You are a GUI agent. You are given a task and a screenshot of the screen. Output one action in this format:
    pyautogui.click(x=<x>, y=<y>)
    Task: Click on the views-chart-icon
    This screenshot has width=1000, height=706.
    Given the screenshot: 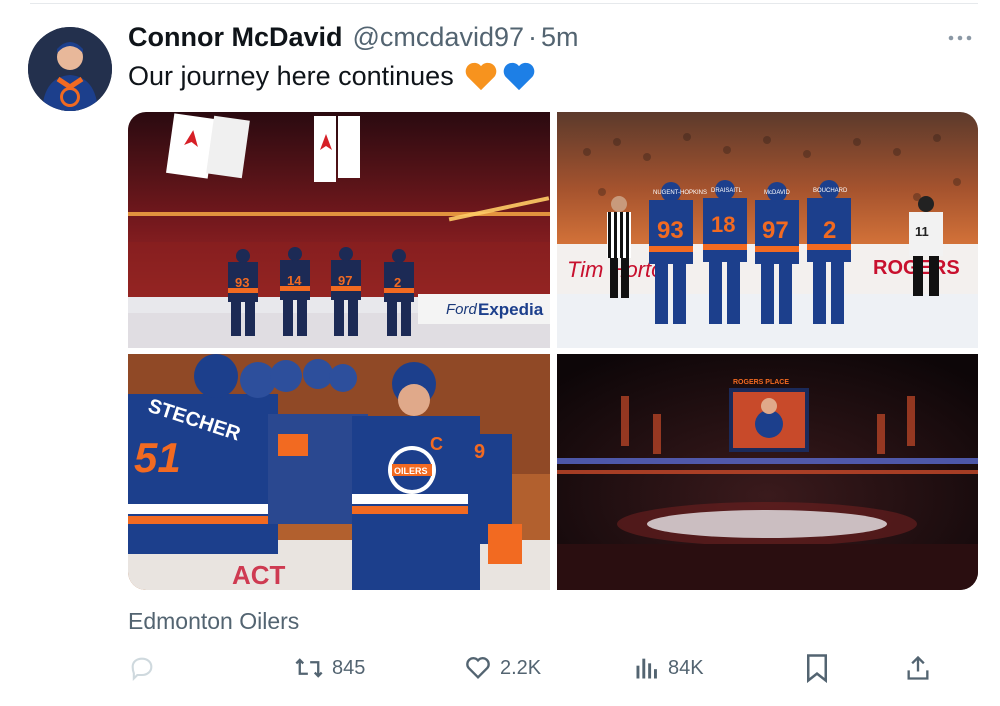 What is the action you would take?
    pyautogui.click(x=646, y=668)
    